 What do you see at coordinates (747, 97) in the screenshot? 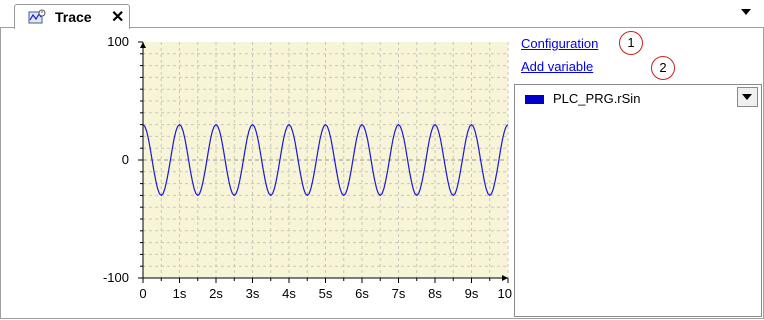
I see `variable-dropdown-button` at bounding box center [747, 97].